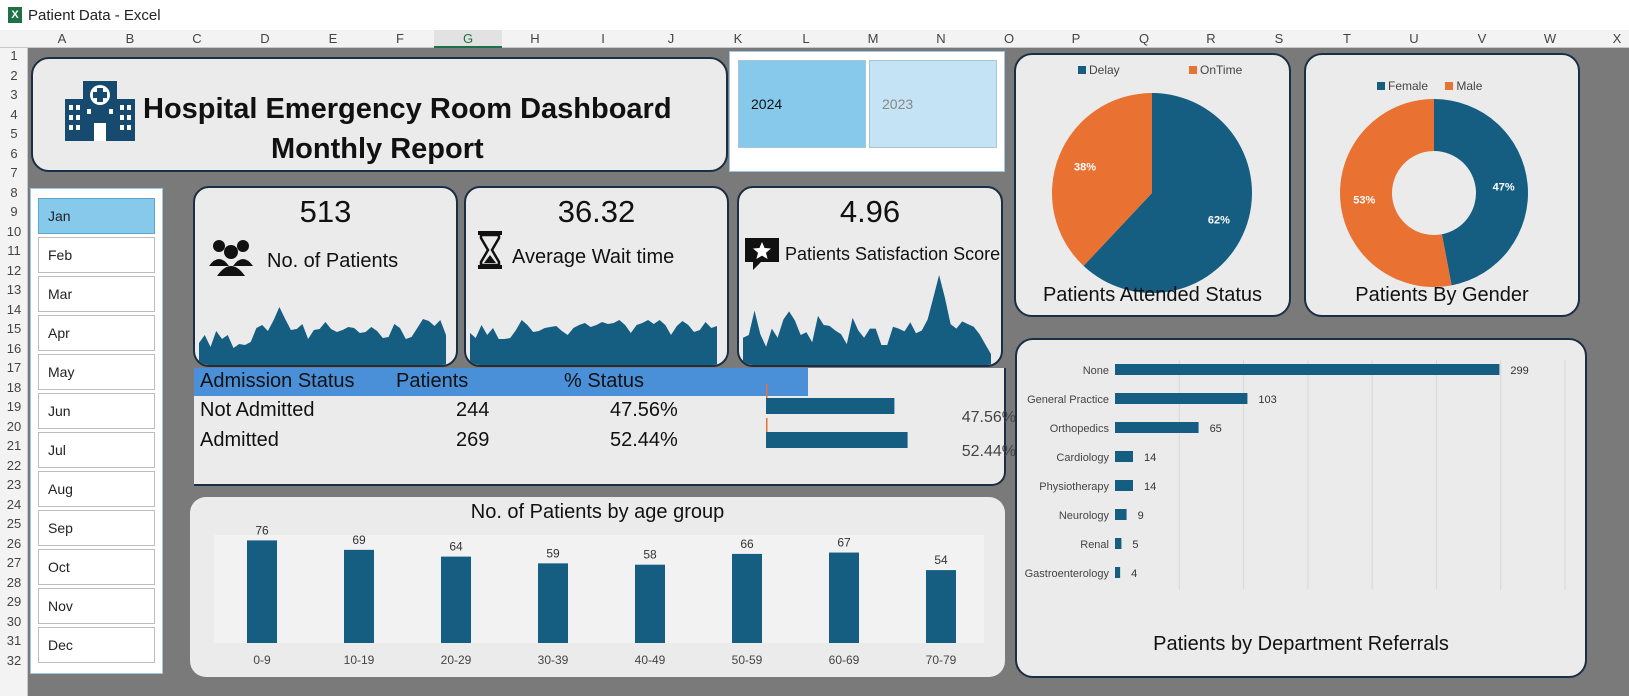 The height and width of the screenshot is (696, 1629). What do you see at coordinates (14, 484) in the screenshot?
I see `row-header: 23` at bounding box center [14, 484].